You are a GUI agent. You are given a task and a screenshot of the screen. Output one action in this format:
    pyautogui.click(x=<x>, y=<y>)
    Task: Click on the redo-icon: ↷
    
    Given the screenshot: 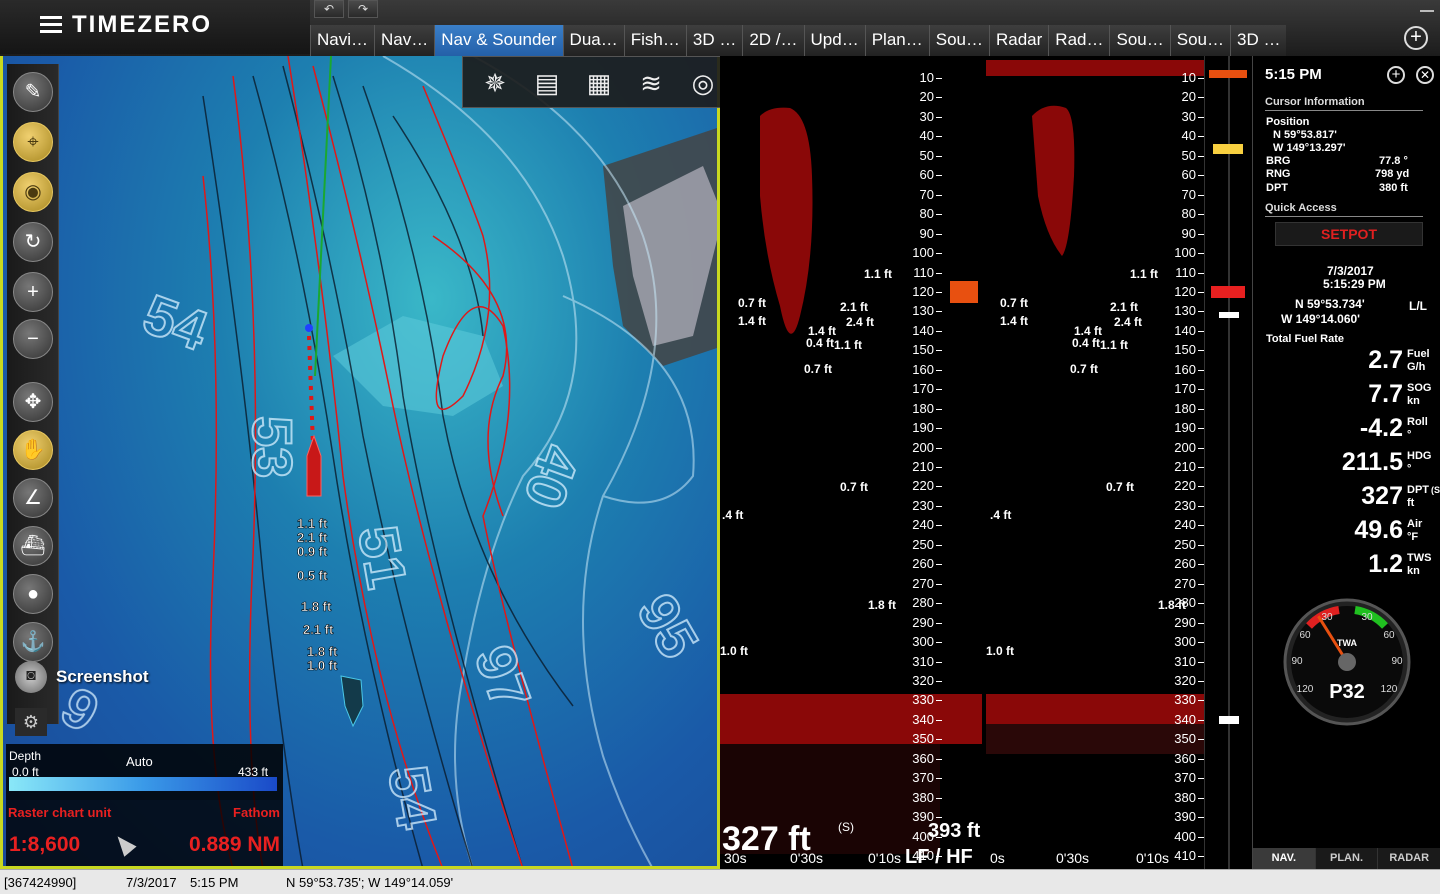 What is the action you would take?
    pyautogui.click(x=363, y=9)
    